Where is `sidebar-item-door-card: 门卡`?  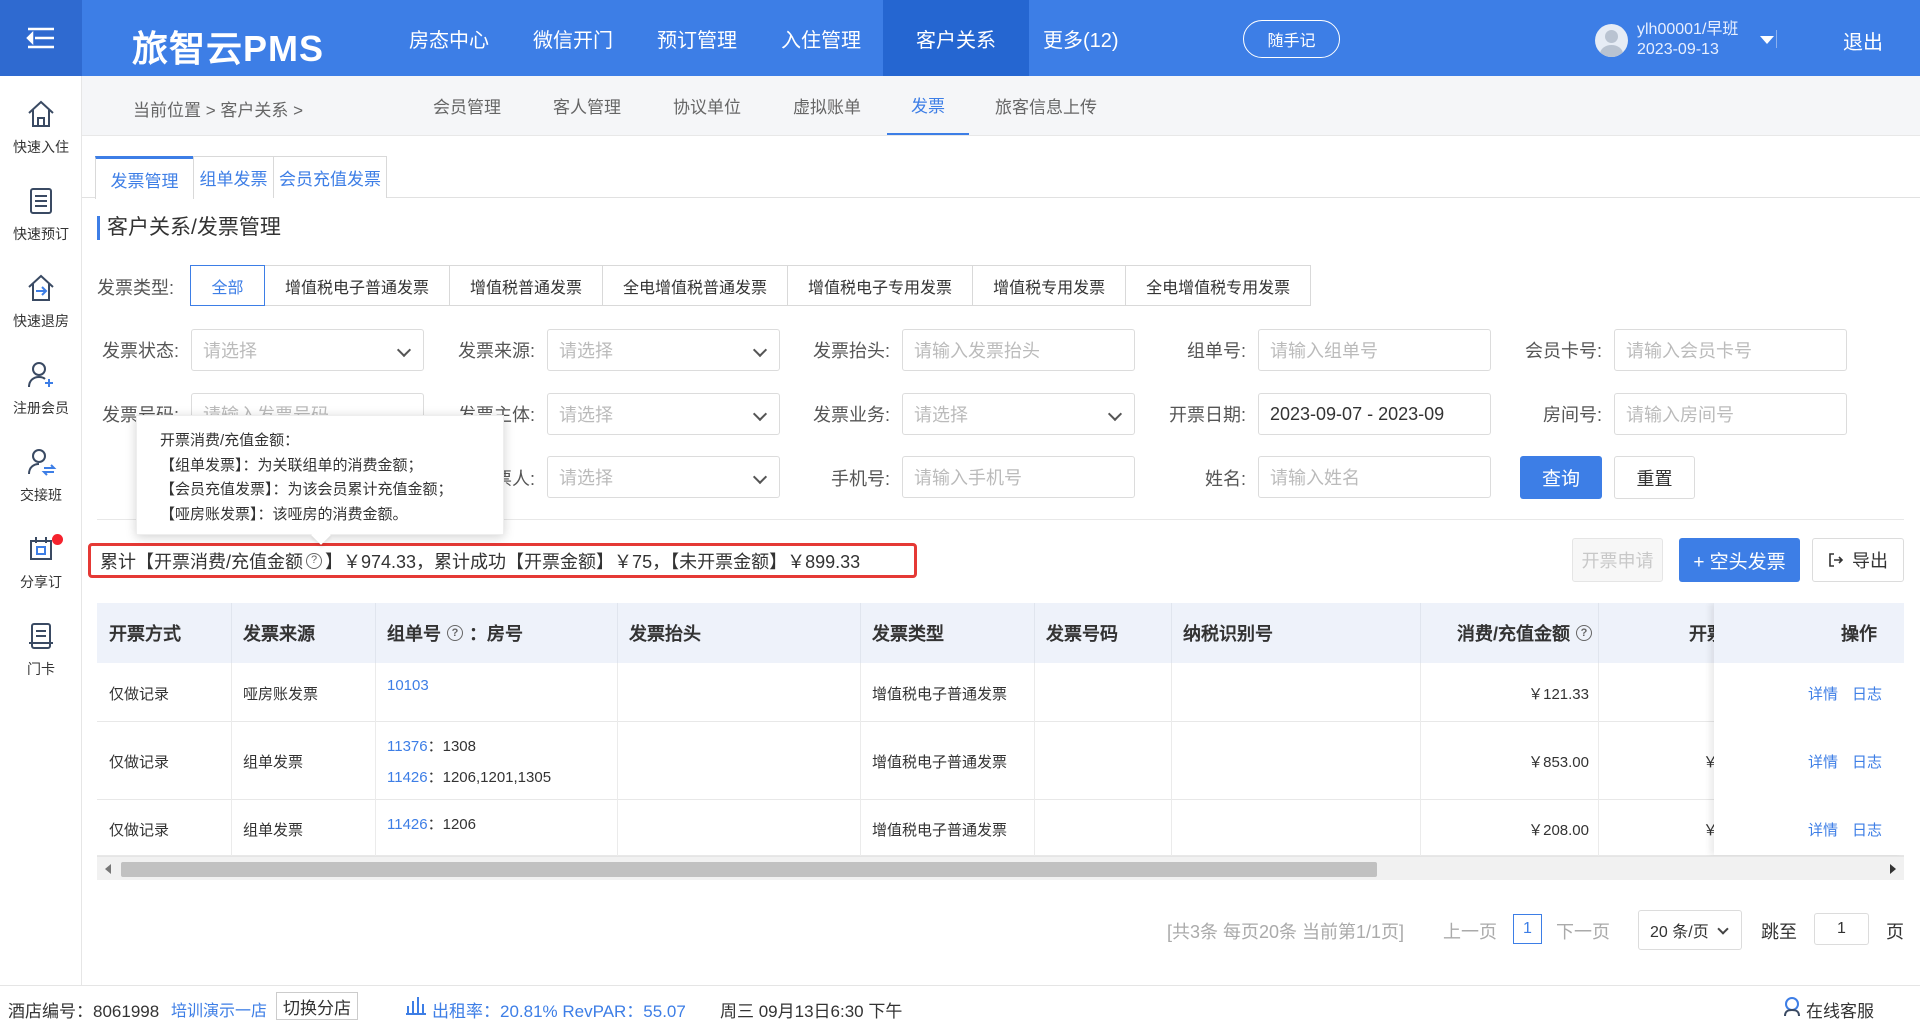 sidebar-item-door-card: 门卡 is located at coordinates (41, 660).